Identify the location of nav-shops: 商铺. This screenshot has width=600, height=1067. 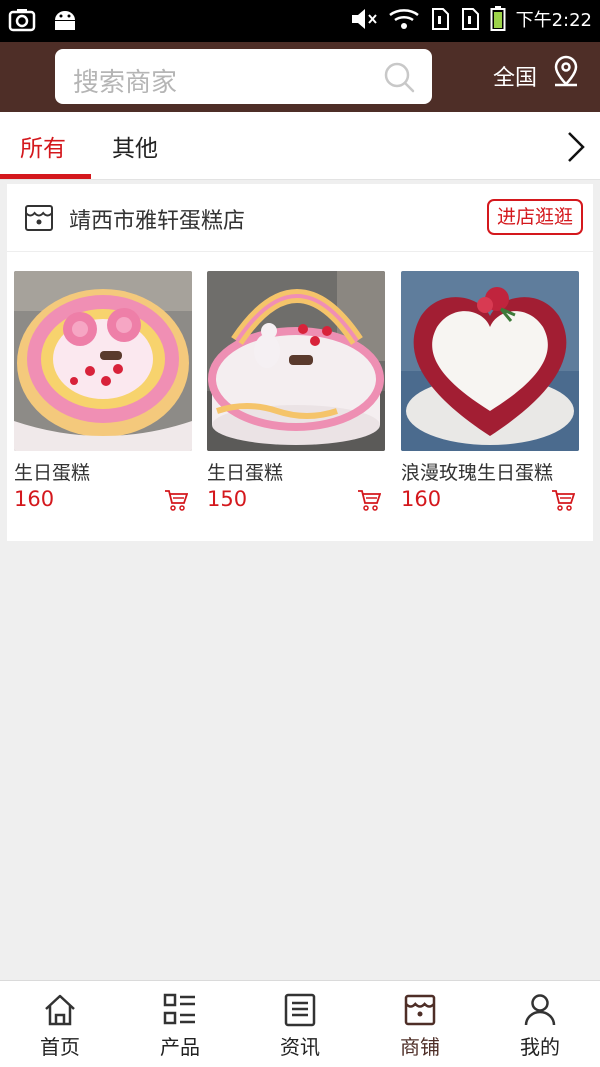
(420, 1024).